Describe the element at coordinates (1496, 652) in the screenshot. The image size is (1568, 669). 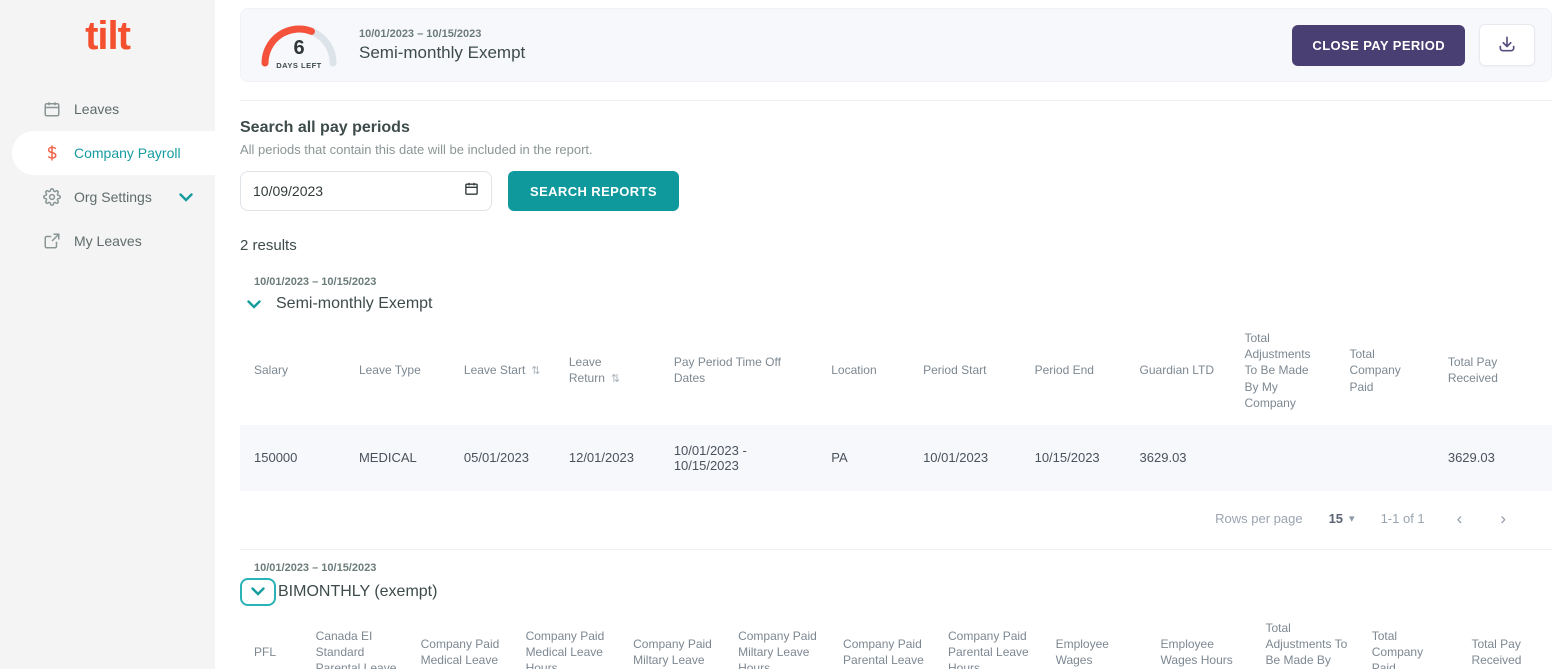
I see `column-label: Total Pay Received` at that location.